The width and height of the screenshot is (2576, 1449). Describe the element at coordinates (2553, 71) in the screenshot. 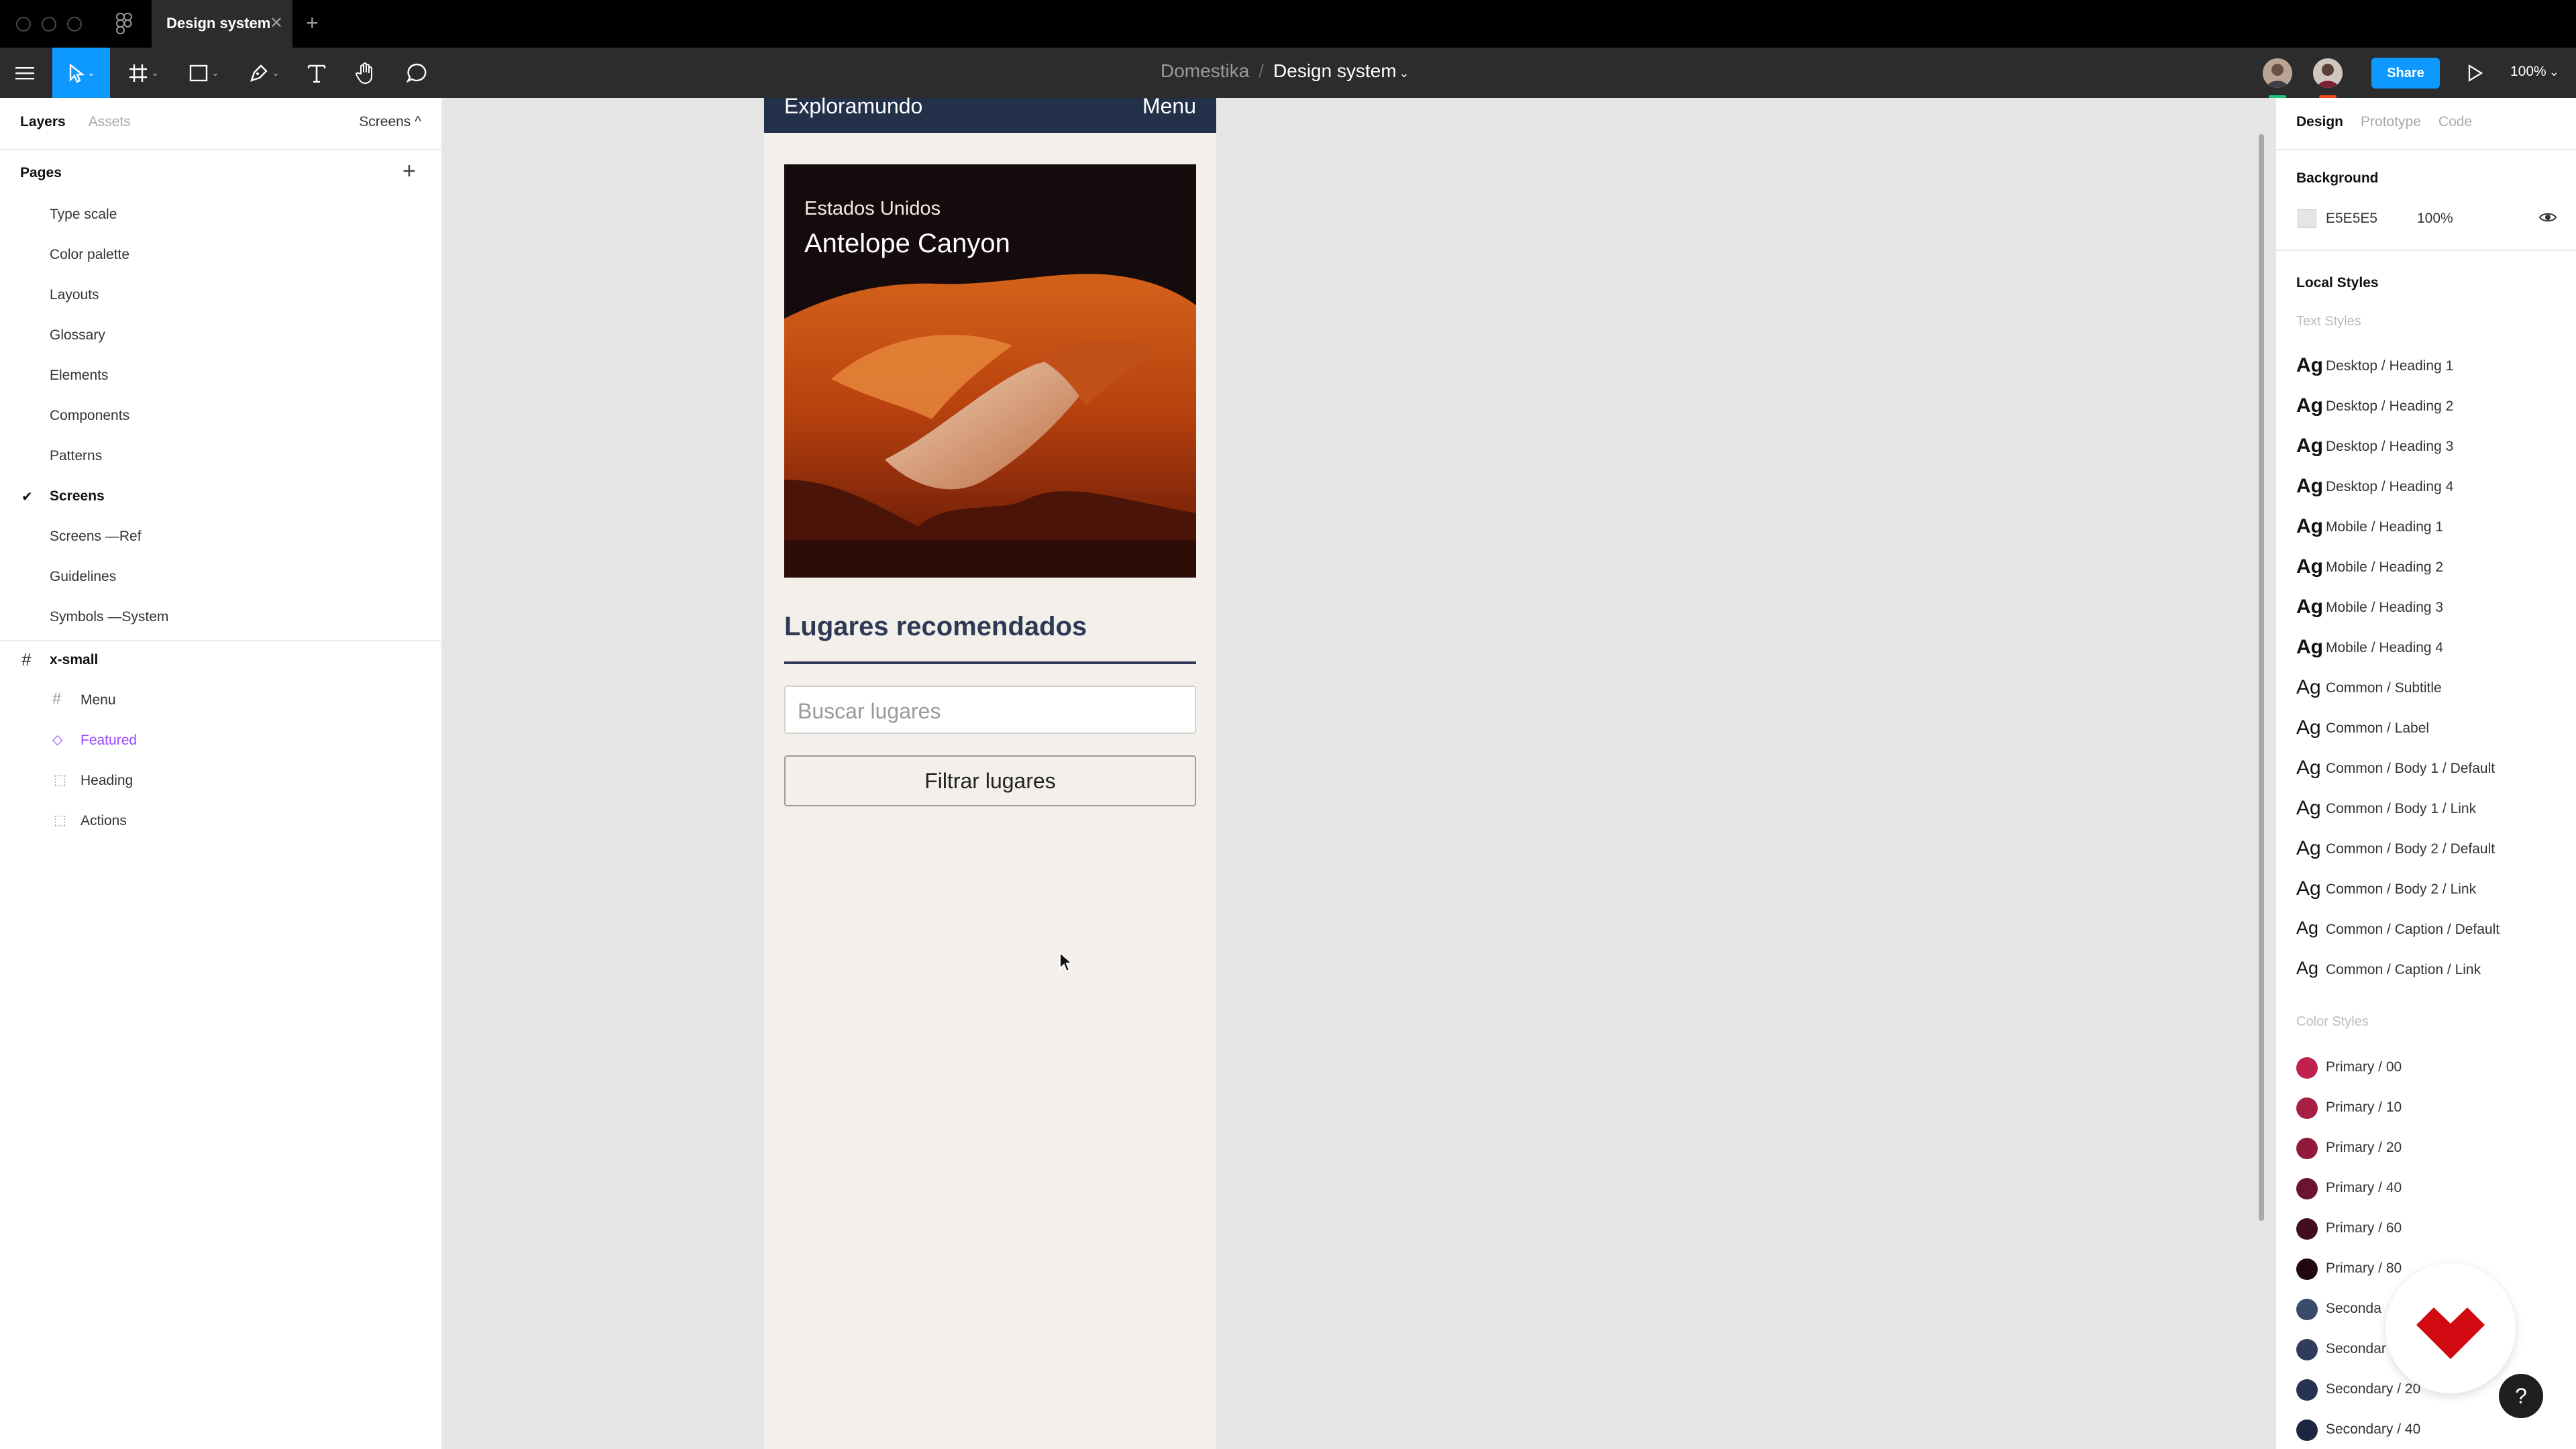

I see `zoom-chevron-icon: ⌄` at that location.